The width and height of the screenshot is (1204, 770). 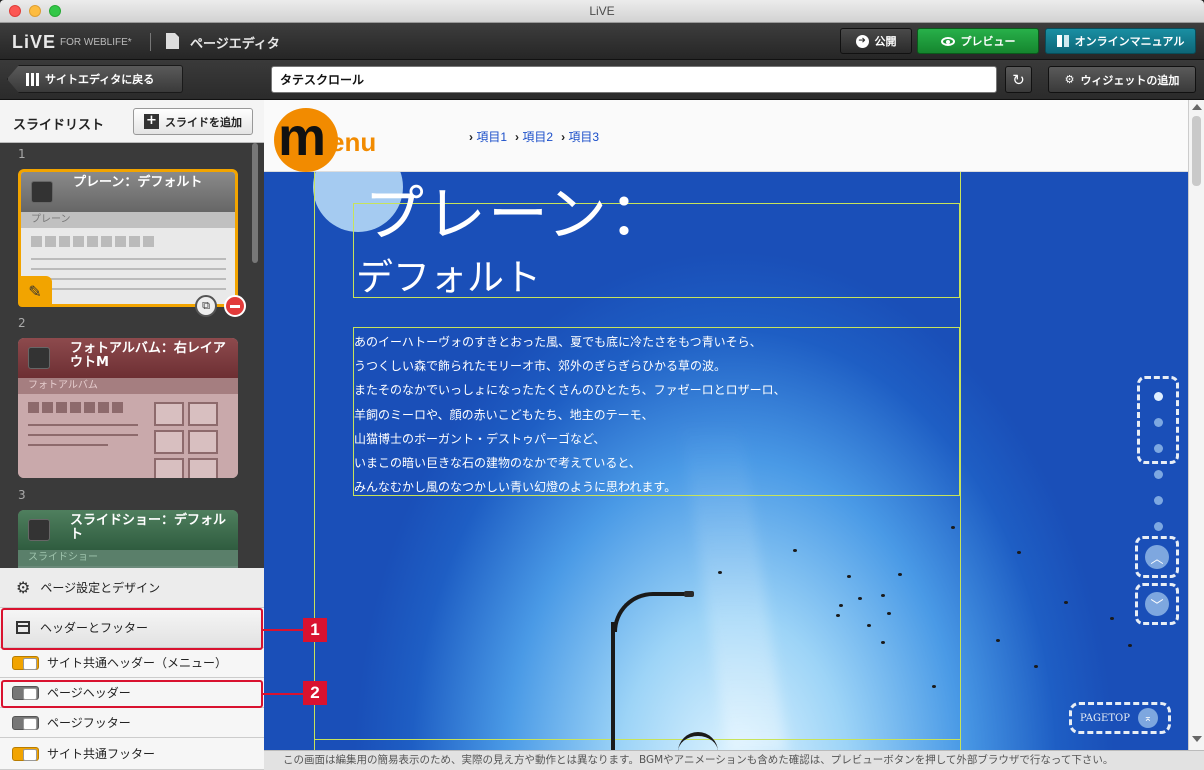 I want to click on slide-list-header: スライドリスト + スライドを追加, so click(x=132, y=121).